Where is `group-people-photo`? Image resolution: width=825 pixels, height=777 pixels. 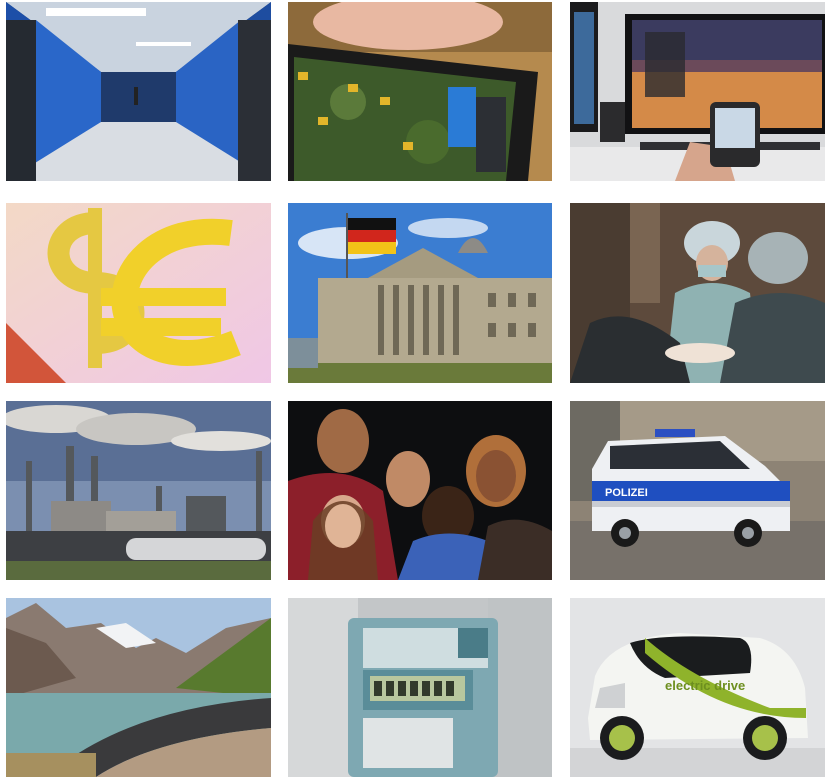 group-people-photo is located at coordinates (420, 490).